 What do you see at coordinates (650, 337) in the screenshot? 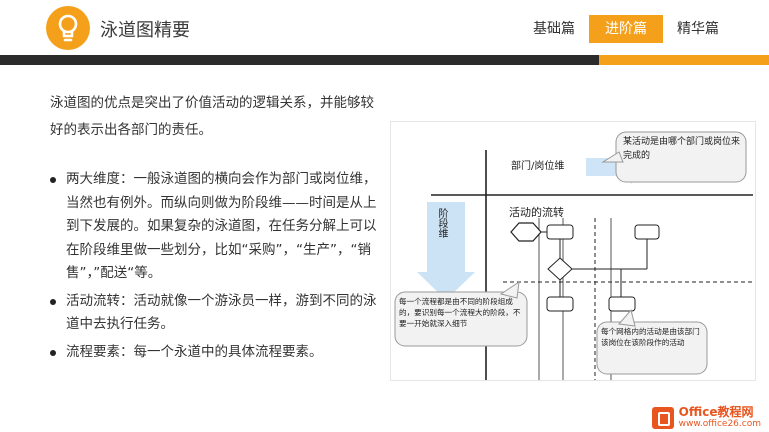
I see `callout-right-text: 每个网格内的活动是由该部门该岗位在该阶段作的活动` at bounding box center [650, 337].